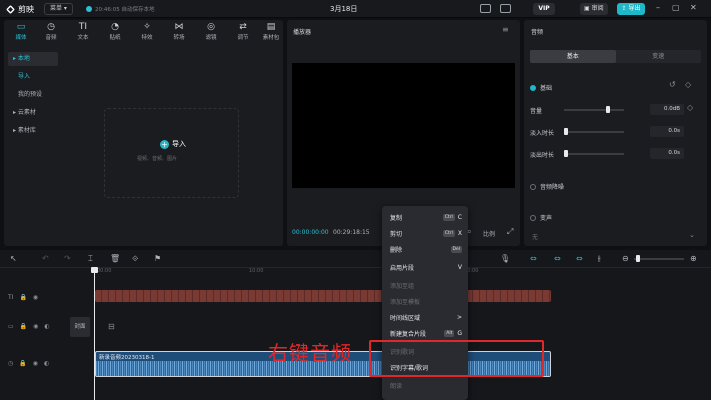 This screenshot has width=711, height=400. Describe the element at coordinates (271, 32) in the screenshot. I see `tool-package: ▤ 素材包` at that location.